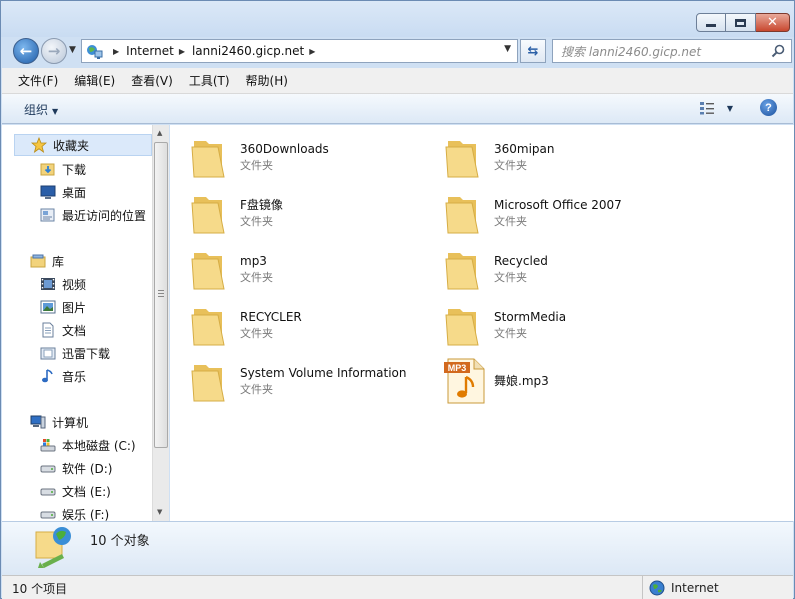 Image resolution: width=795 pixels, height=599 pixels. Describe the element at coordinates (74, 330) in the screenshot. I see `sidebar-item-label: 文档` at that location.